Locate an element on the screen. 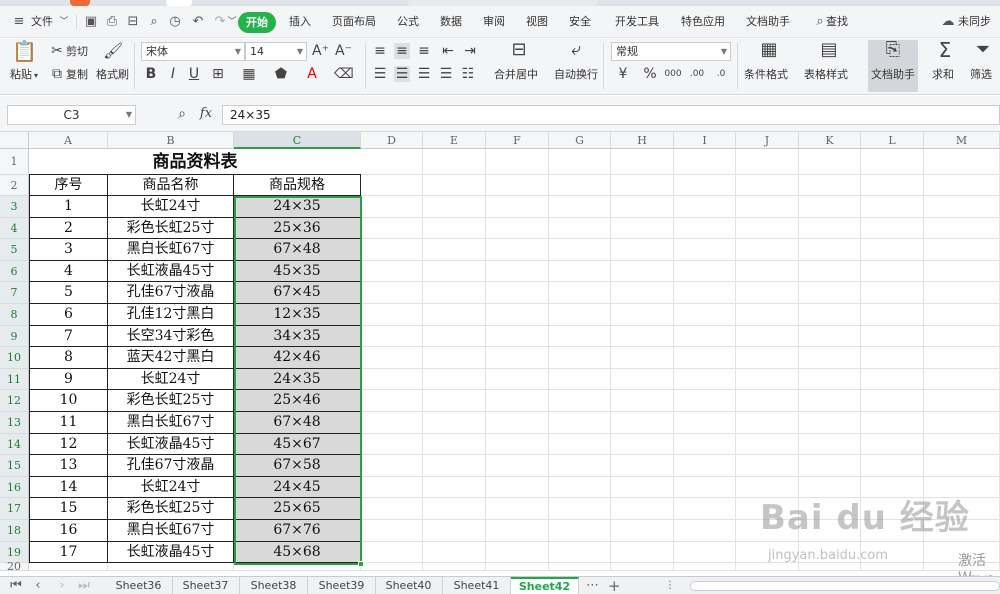 This screenshot has height=594, width=1000. index-cell: 8 is located at coordinates (68, 358).